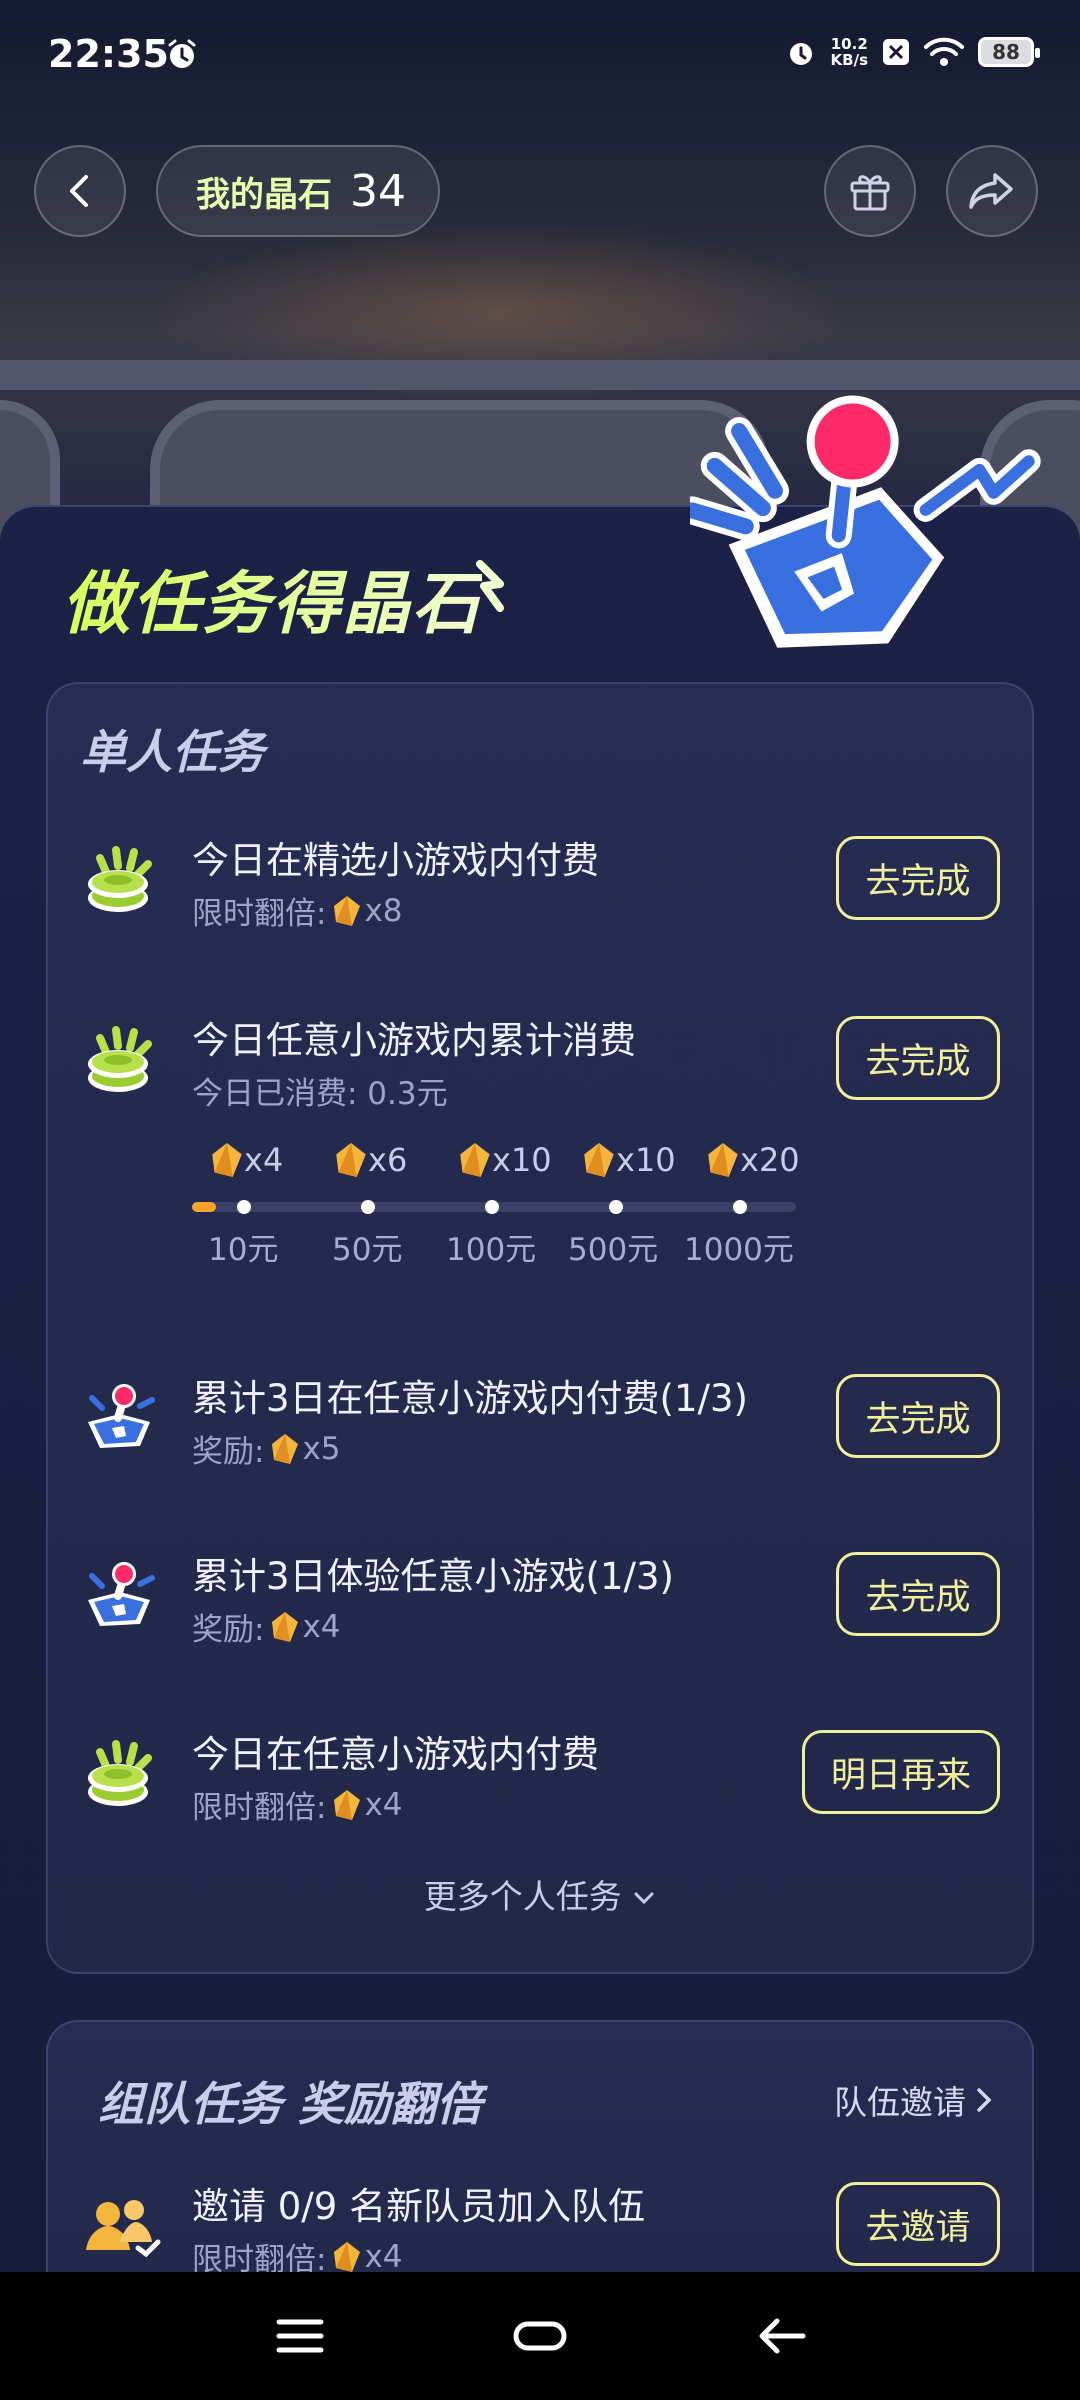 The height and width of the screenshot is (2400, 1080). Describe the element at coordinates (918, 2224) in the screenshot. I see `invite-button: 去邀请` at that location.